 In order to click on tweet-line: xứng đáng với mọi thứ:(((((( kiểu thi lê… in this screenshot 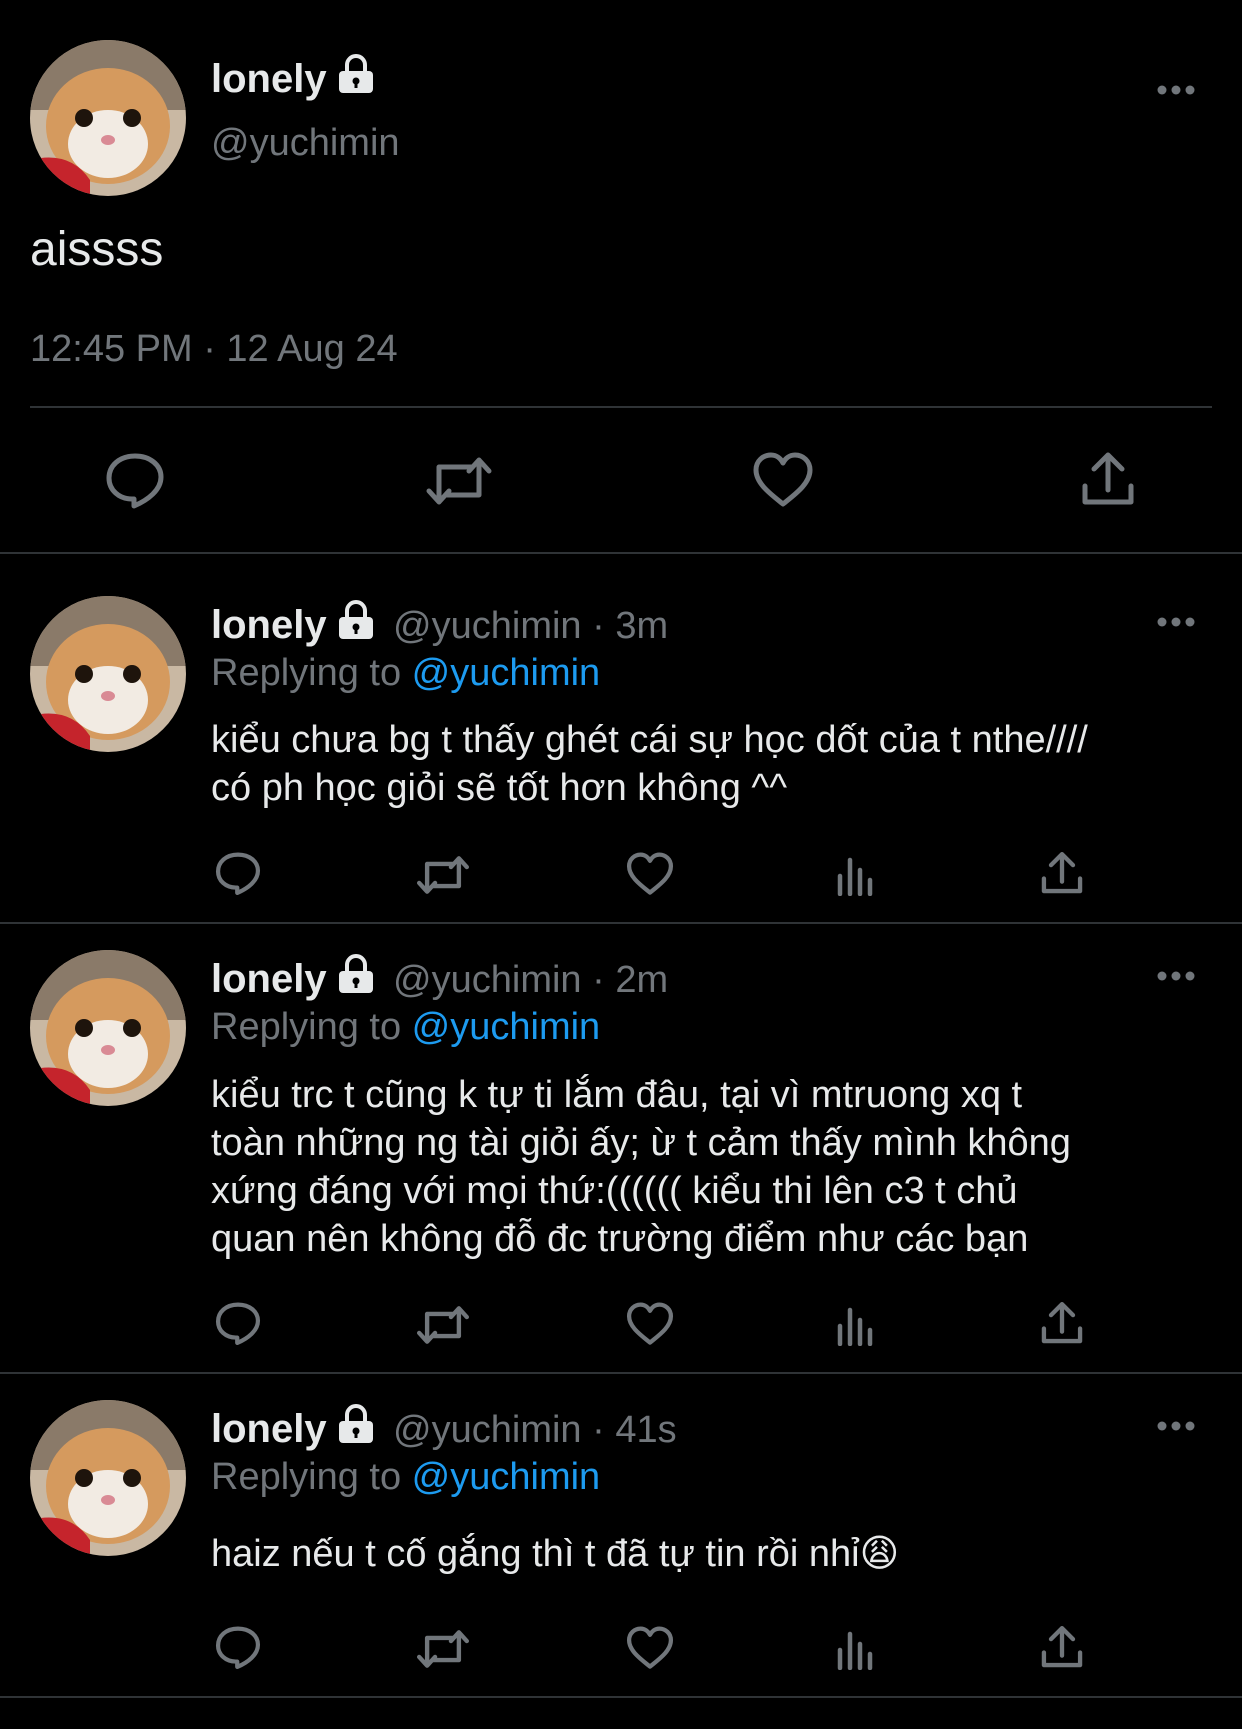, I will do `click(614, 1191)`.